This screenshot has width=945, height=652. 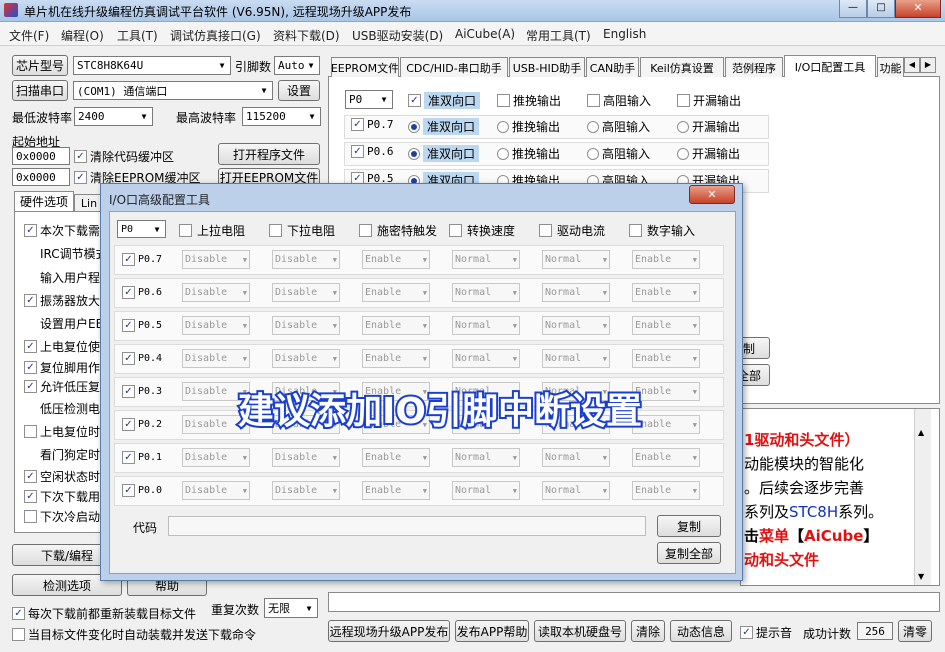 What do you see at coordinates (104, 613) in the screenshot?
I see `reload-each-checkbox: ✓ 每次下载前都重新装载目标文件` at bounding box center [104, 613].